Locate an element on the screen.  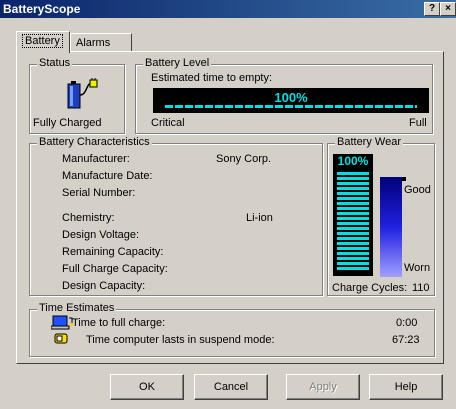
battery-level-subtitle: Estimated time to empty: is located at coordinates (212, 78).